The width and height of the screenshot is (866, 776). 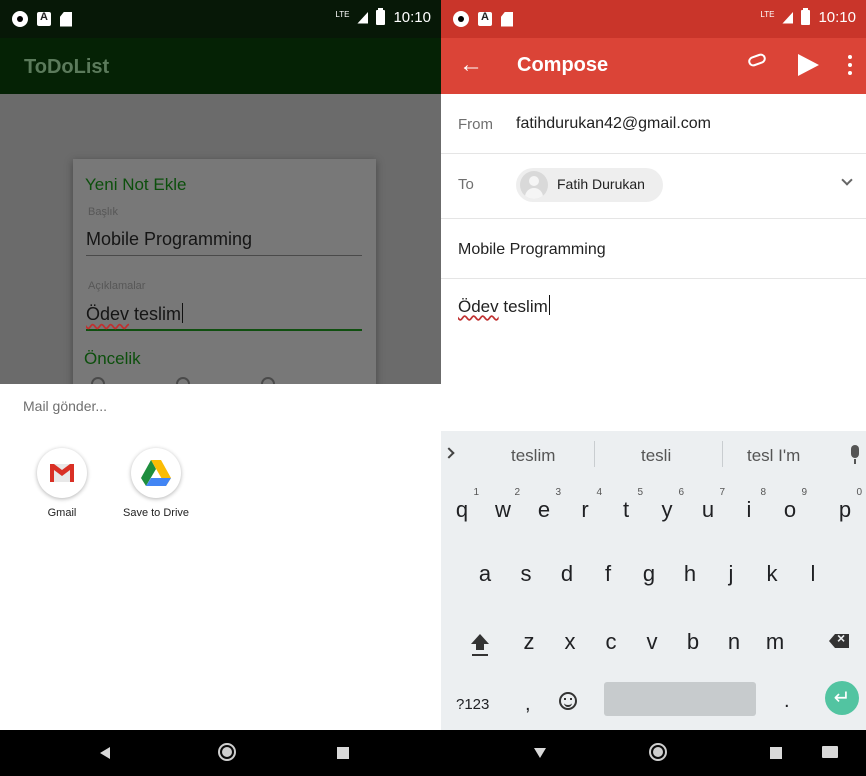 I want to click on share-save-to-drive: Save to Drive, so click(x=156, y=483).